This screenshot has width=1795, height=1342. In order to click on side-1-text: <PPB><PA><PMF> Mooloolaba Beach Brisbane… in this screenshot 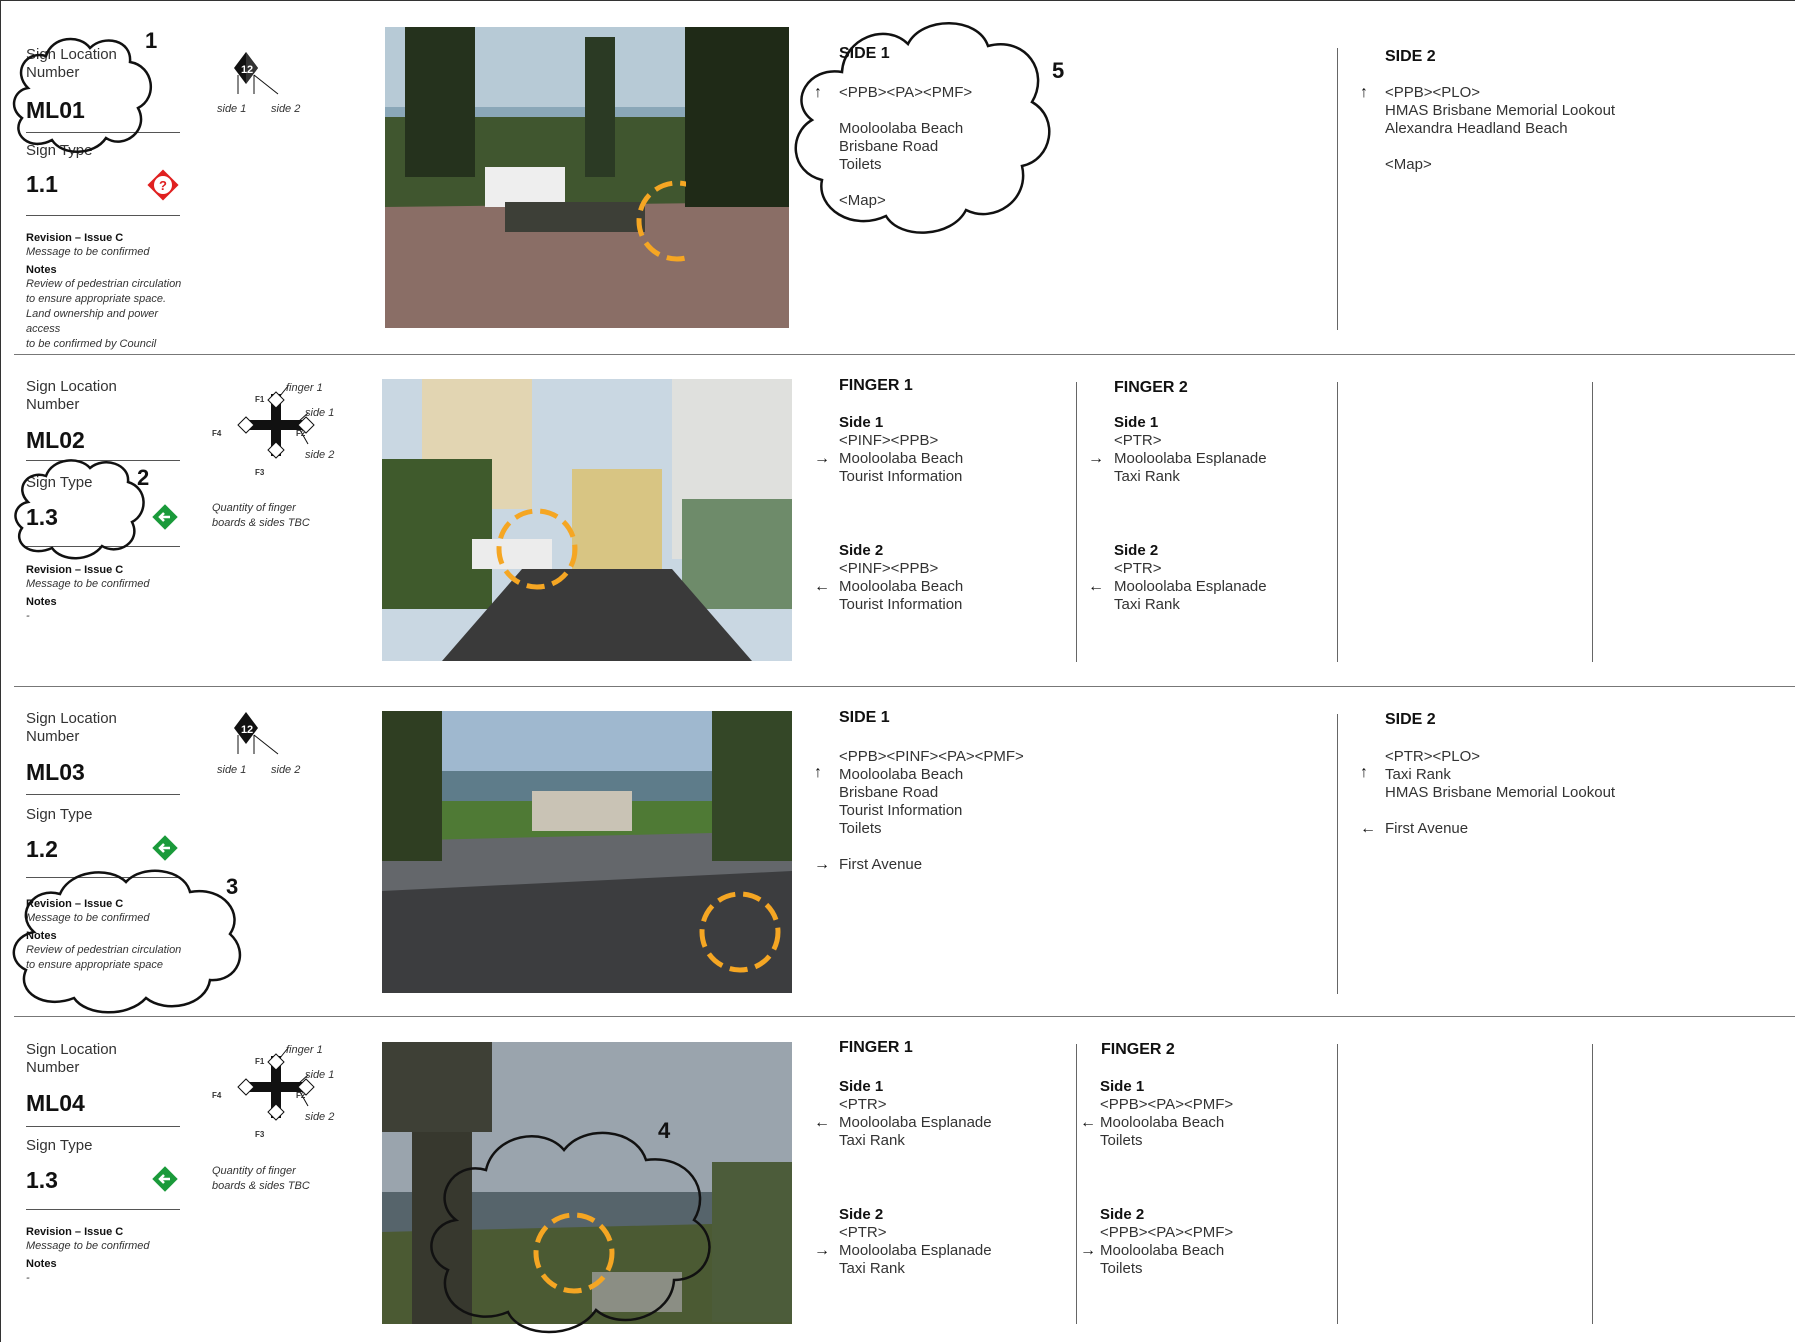, I will do `click(906, 146)`.